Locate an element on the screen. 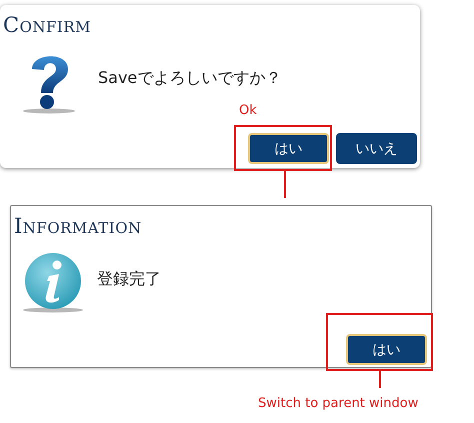 The height and width of the screenshot is (423, 474). dialog-message: Saveでよろしいですか？ is located at coordinates (190, 78).